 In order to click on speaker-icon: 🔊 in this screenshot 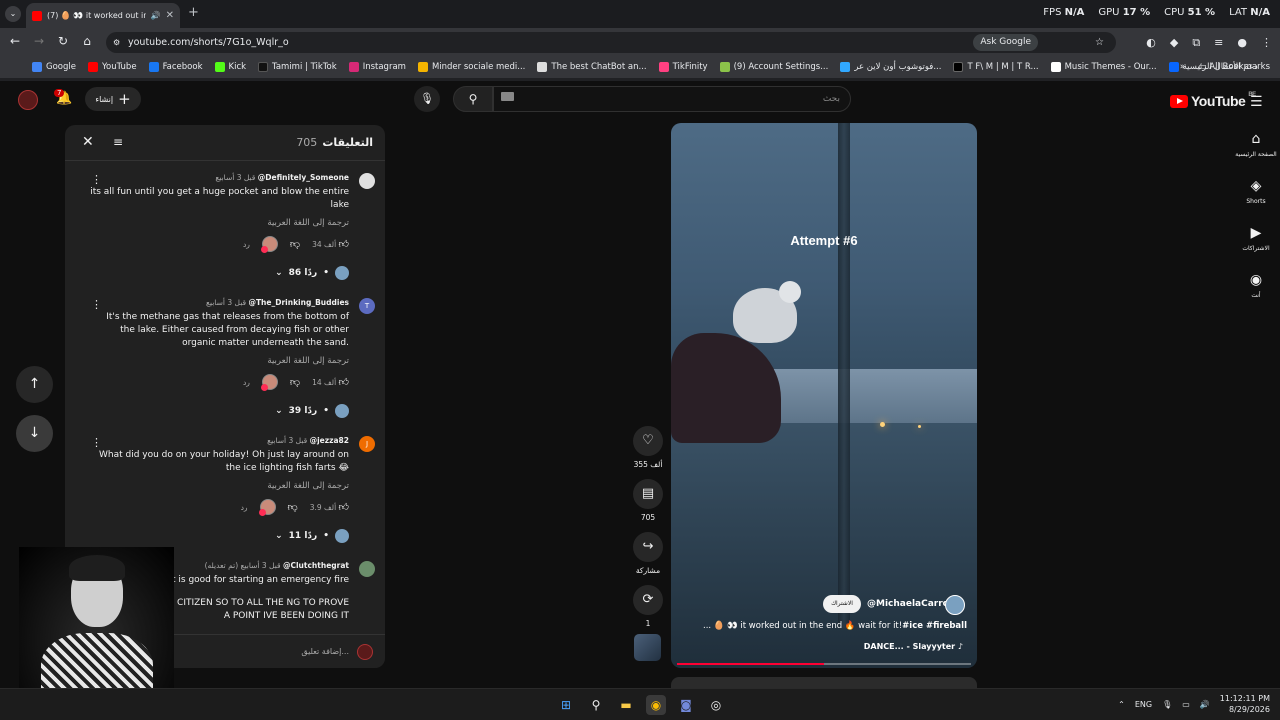, I will do `click(156, 15)`.